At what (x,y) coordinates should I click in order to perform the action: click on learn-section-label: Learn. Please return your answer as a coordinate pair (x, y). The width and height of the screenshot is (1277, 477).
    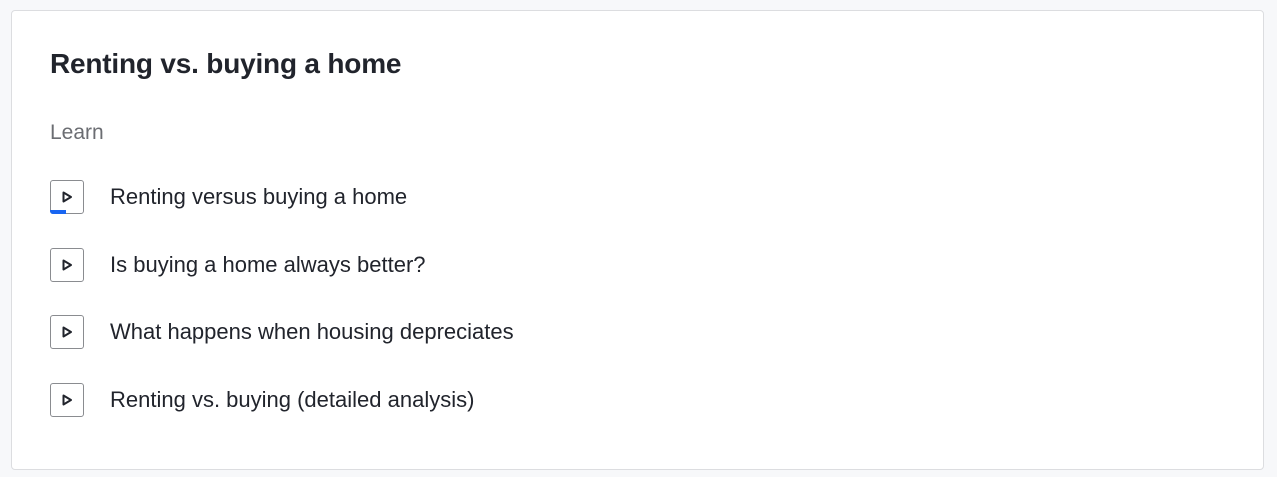
    Looking at the image, I should click on (77, 132).